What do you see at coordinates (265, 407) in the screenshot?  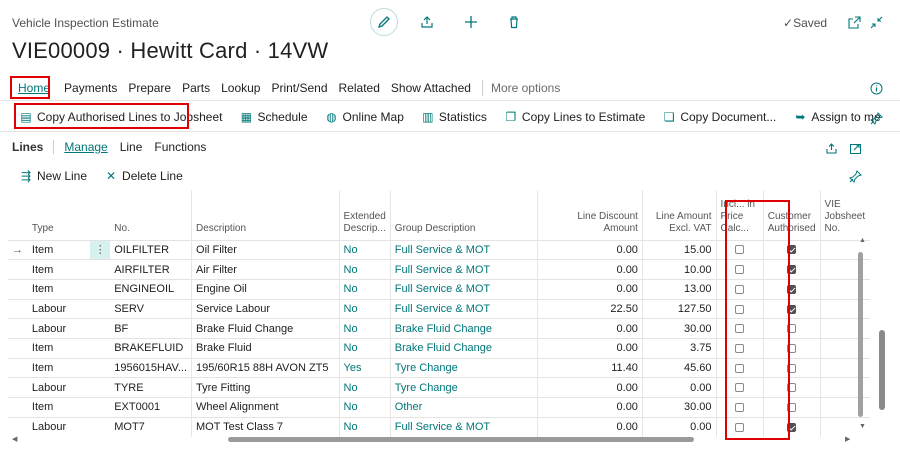 I see `cell-description: Wheel Alignment` at bounding box center [265, 407].